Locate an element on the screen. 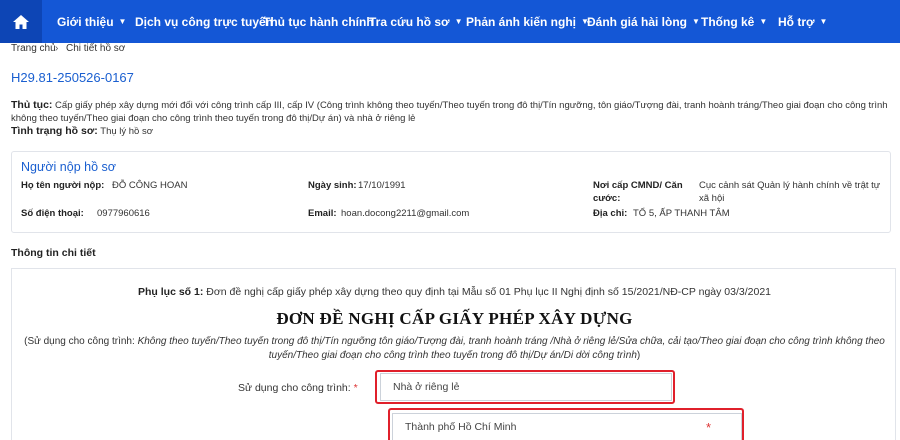 This screenshot has height=440, width=900. nav-label: Hỗ trợ is located at coordinates (796, 21).